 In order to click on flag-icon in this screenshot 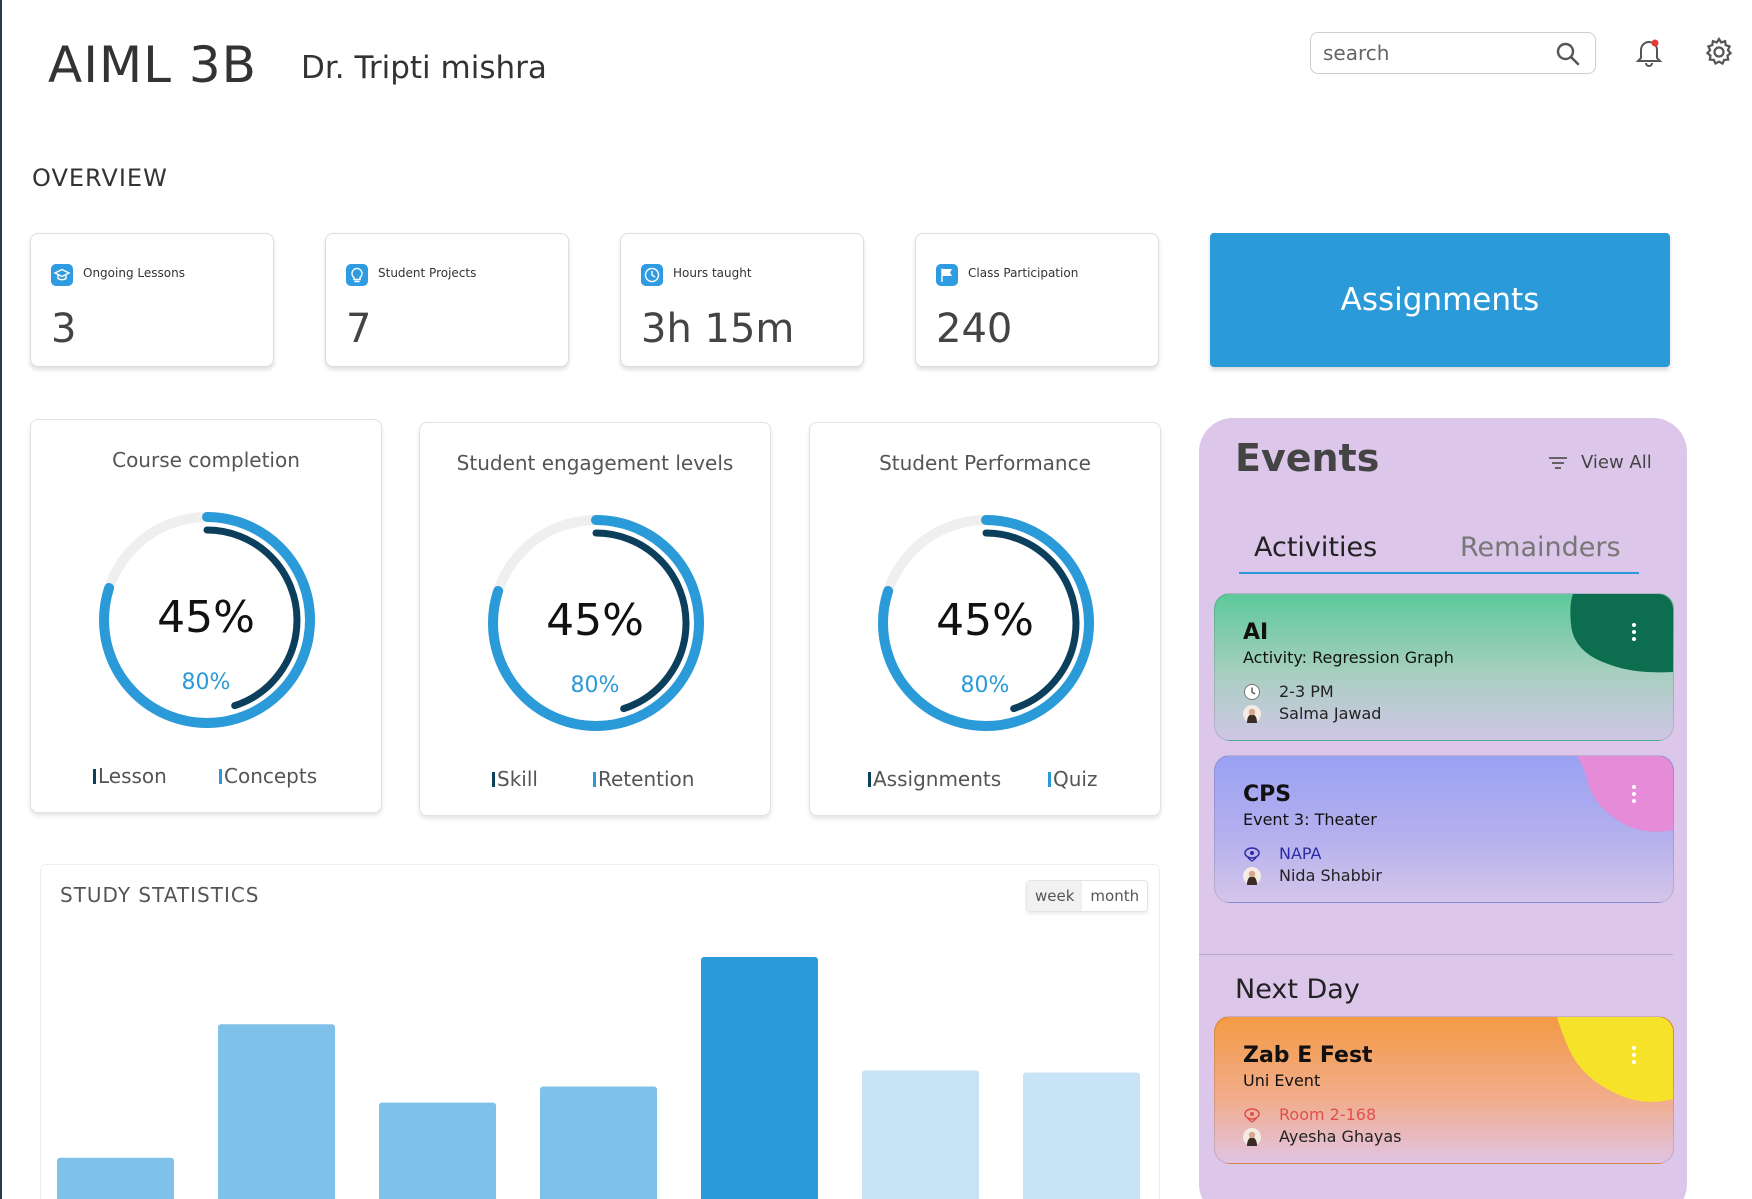, I will do `click(947, 275)`.